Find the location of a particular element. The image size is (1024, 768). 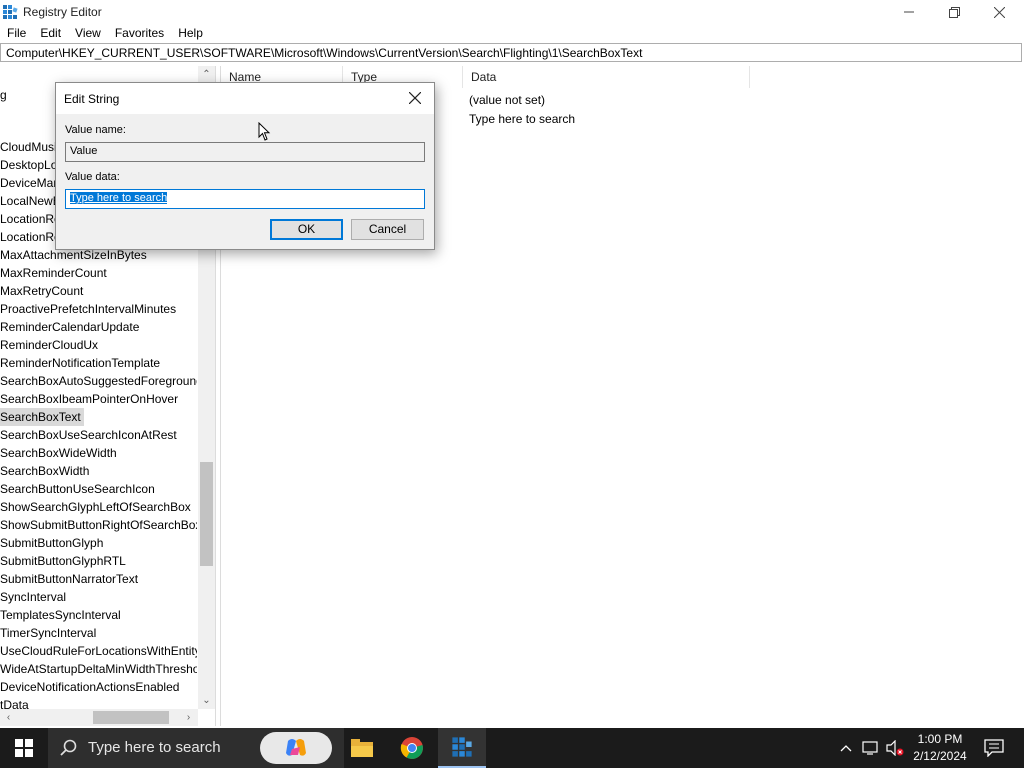

tree-item: DeviceMan is located at coordinates (30, 183).